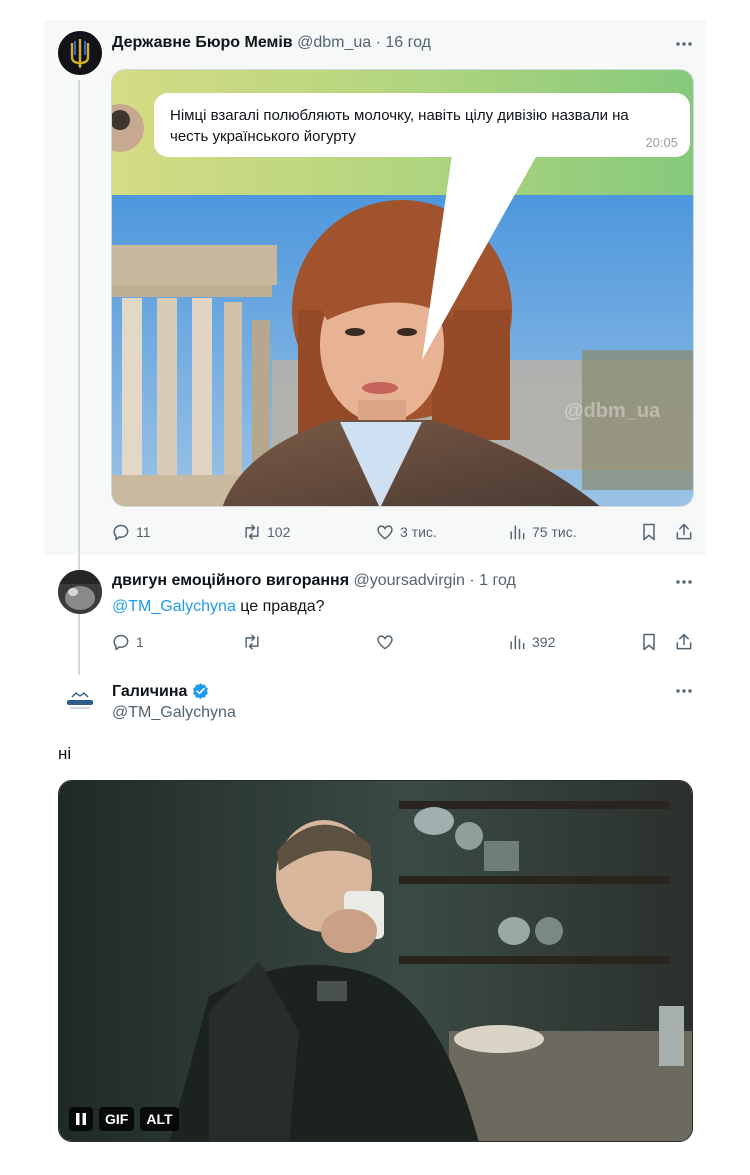 This screenshot has width=750, height=1175. Describe the element at coordinates (684, 691) in the screenshot. I see `tweet3-more-icon` at that location.